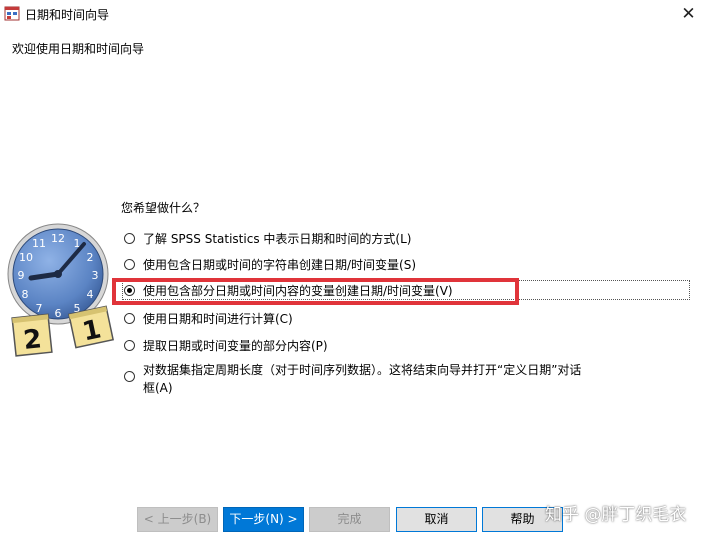  What do you see at coordinates (280, 264) in the screenshot?
I see `option-label: 使用包含日期或时间的字符串创建日期/时间变量(S)` at bounding box center [280, 264].